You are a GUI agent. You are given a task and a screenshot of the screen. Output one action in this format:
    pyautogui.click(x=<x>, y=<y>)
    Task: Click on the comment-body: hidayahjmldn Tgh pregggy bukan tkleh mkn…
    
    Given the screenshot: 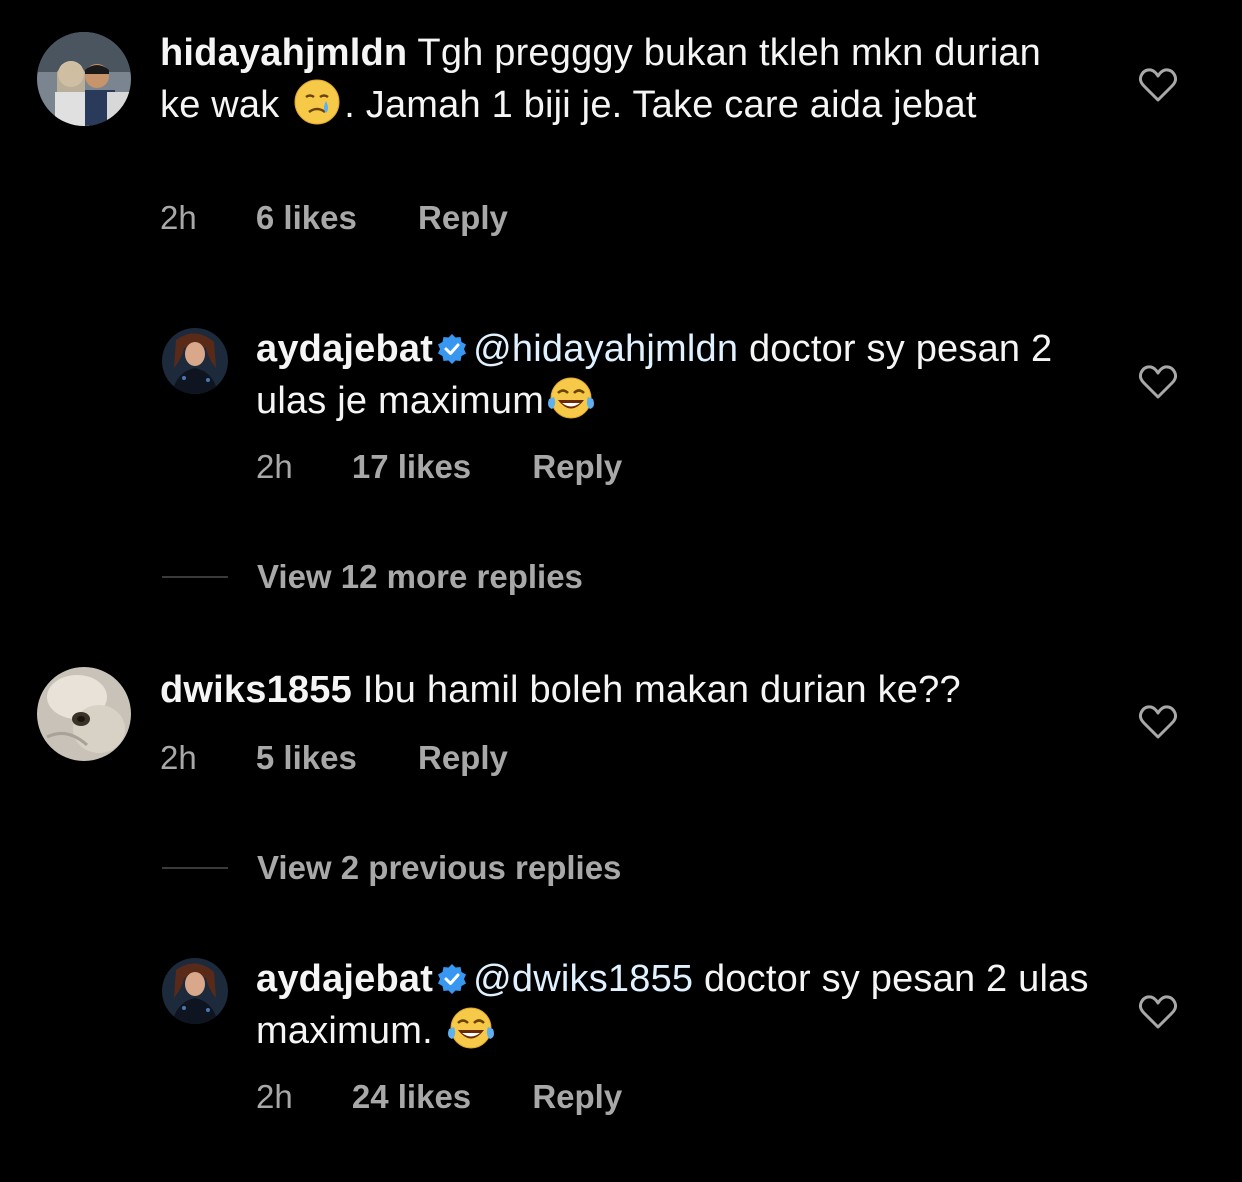 What is the action you would take?
    pyautogui.click(x=620, y=79)
    